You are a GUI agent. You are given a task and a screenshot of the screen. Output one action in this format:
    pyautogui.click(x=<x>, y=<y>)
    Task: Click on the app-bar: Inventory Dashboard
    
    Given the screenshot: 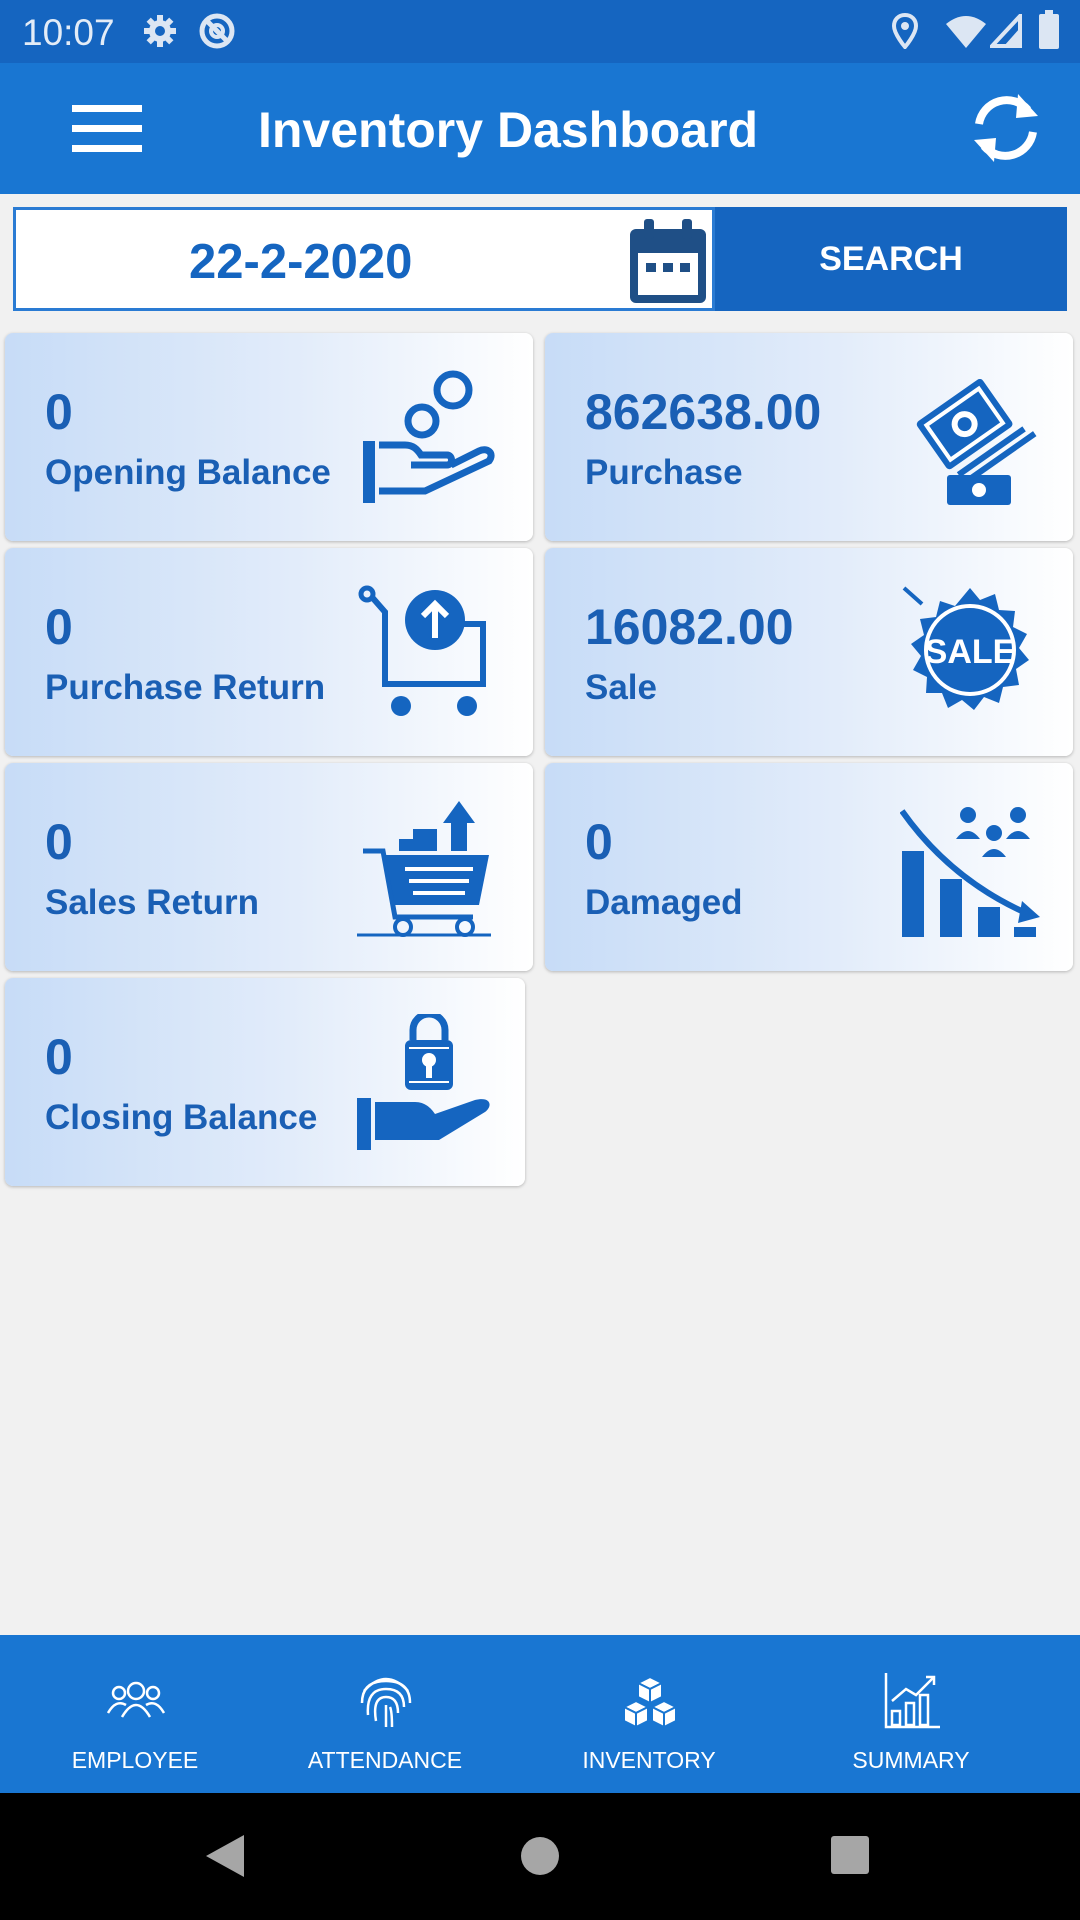 What is the action you would take?
    pyautogui.click(x=540, y=128)
    